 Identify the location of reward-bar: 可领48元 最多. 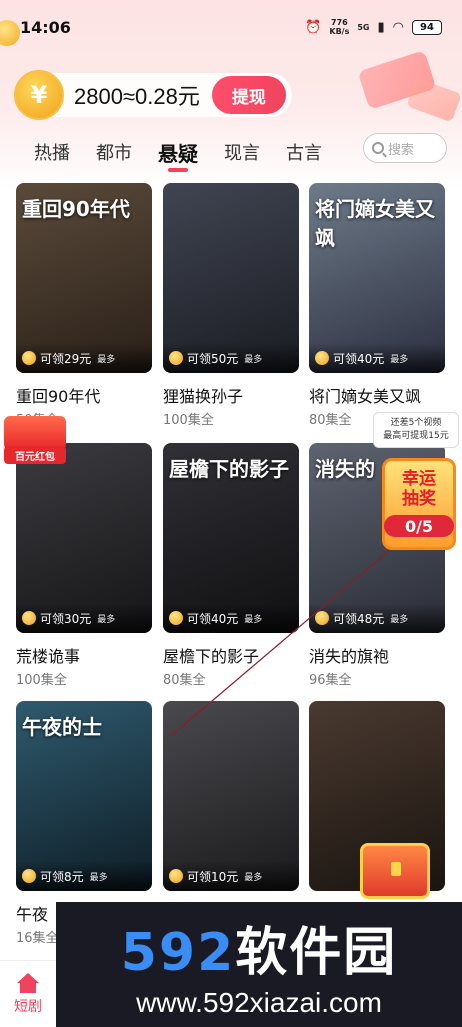
(377, 618).